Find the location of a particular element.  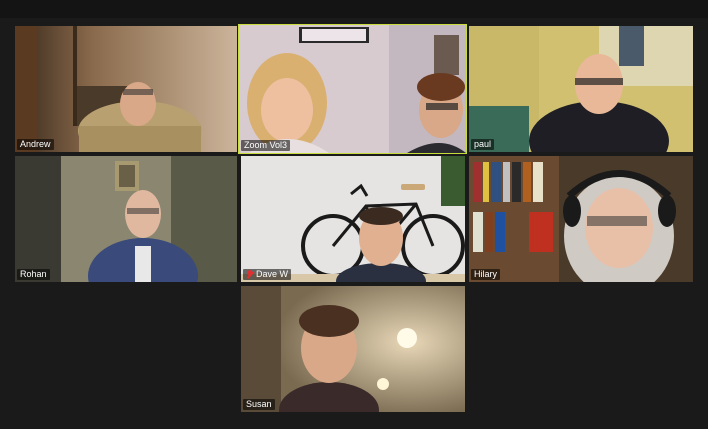

video-tile-hilary: Hilary is located at coordinates (581, 219).